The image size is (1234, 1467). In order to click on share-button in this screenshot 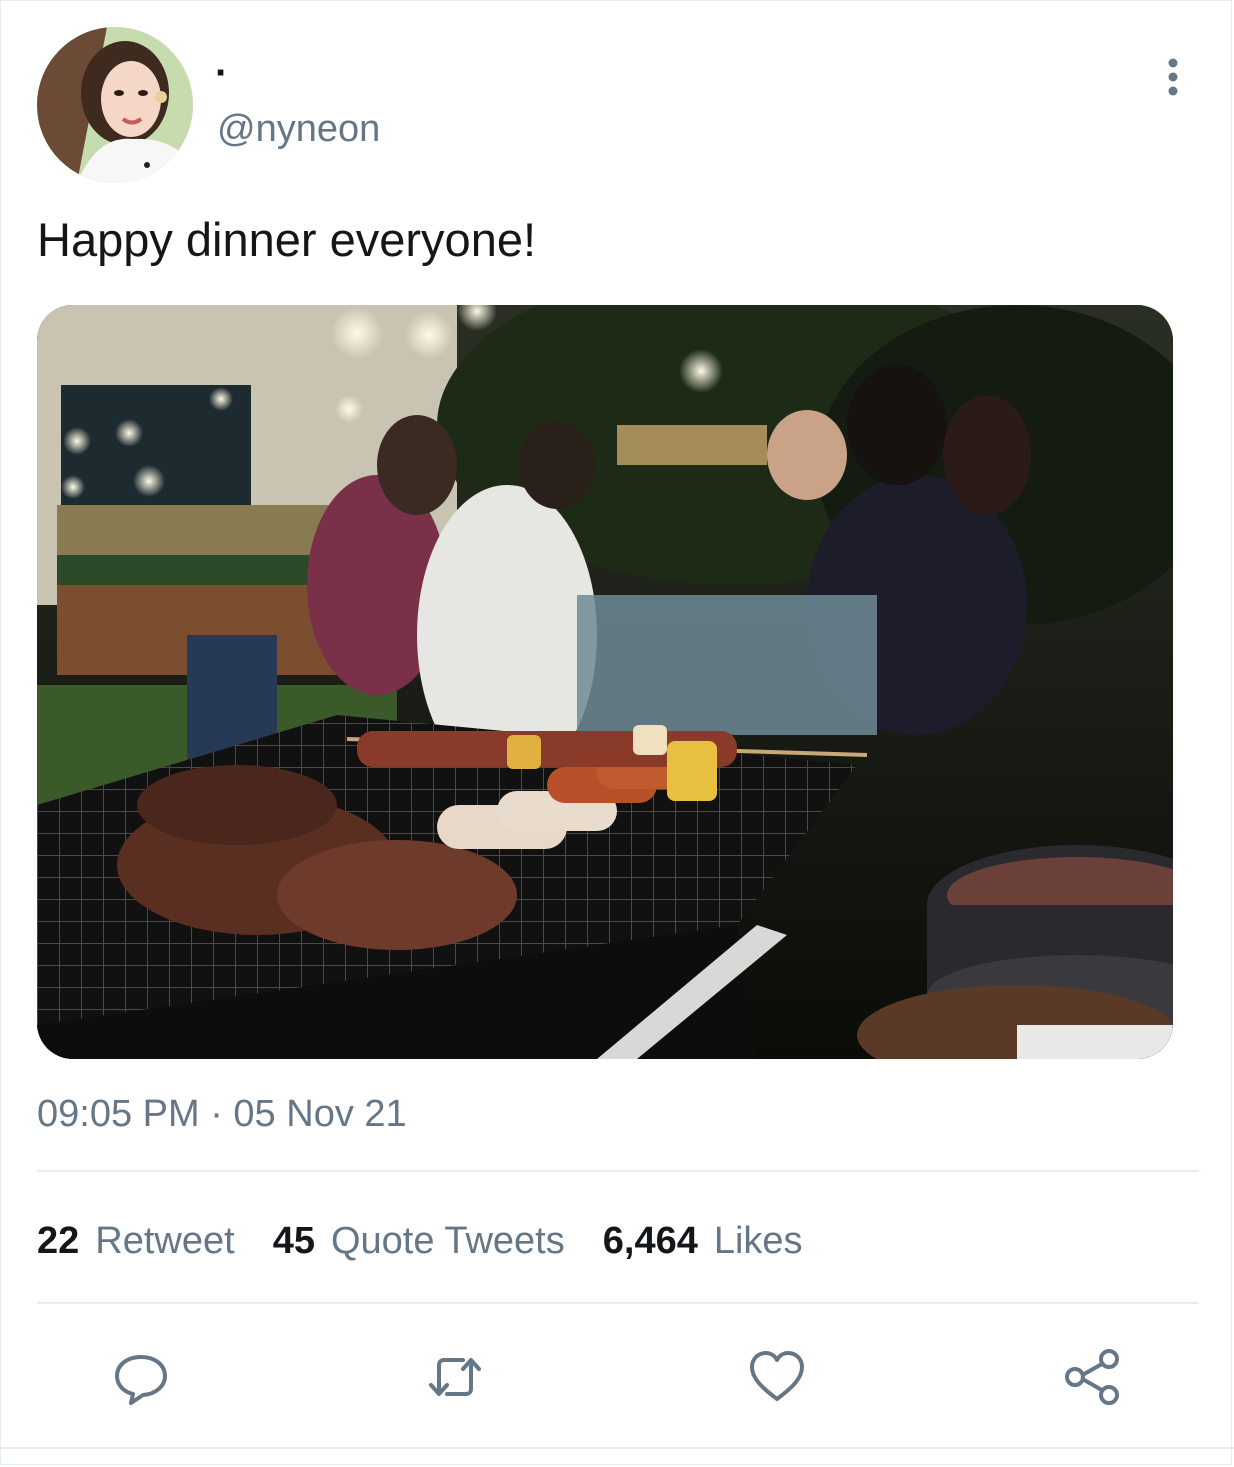, I will do `click(1093, 1377)`.